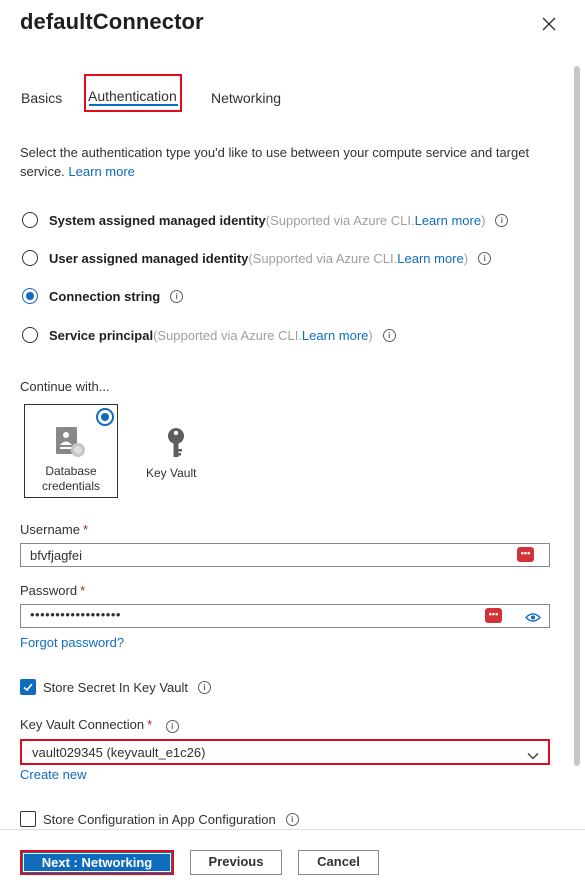 Image resolution: width=585 pixels, height=894 pixels. Describe the element at coordinates (285, 555) in the screenshot. I see `username-input: bfvfjagfei •••` at that location.